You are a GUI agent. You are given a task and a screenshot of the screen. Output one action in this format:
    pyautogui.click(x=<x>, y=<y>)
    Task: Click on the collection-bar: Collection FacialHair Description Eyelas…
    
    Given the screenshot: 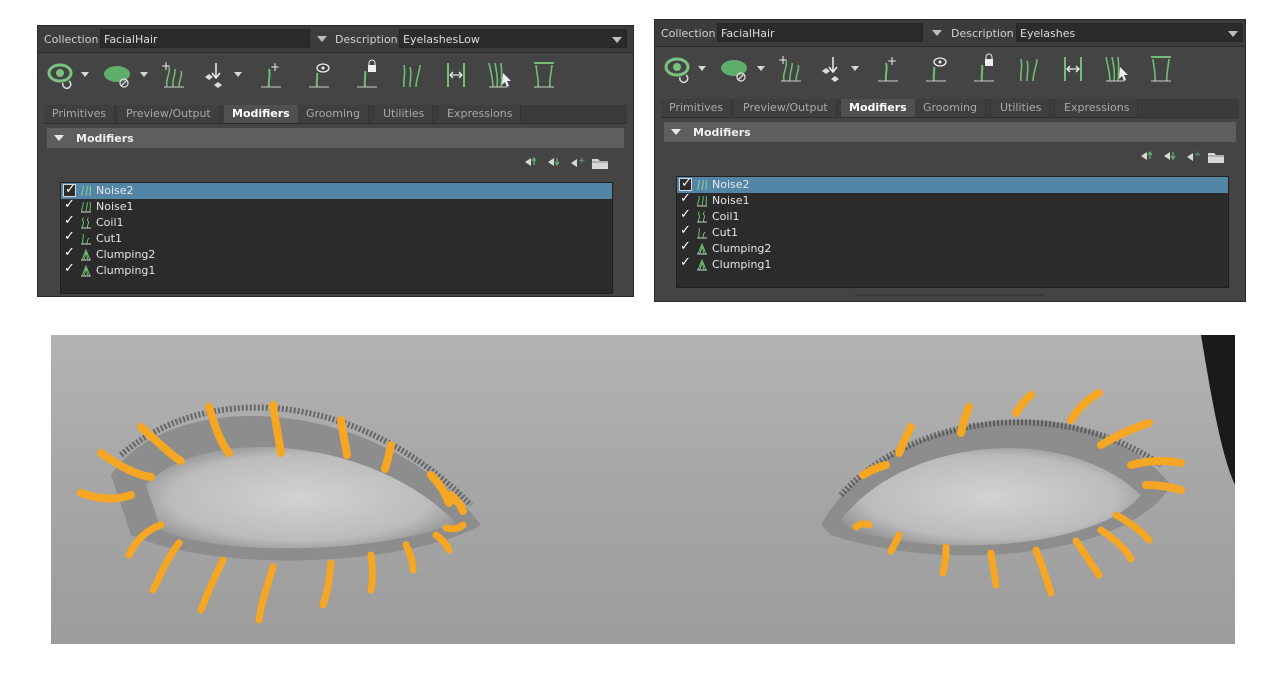 What is the action you would take?
    pyautogui.click(x=950, y=33)
    